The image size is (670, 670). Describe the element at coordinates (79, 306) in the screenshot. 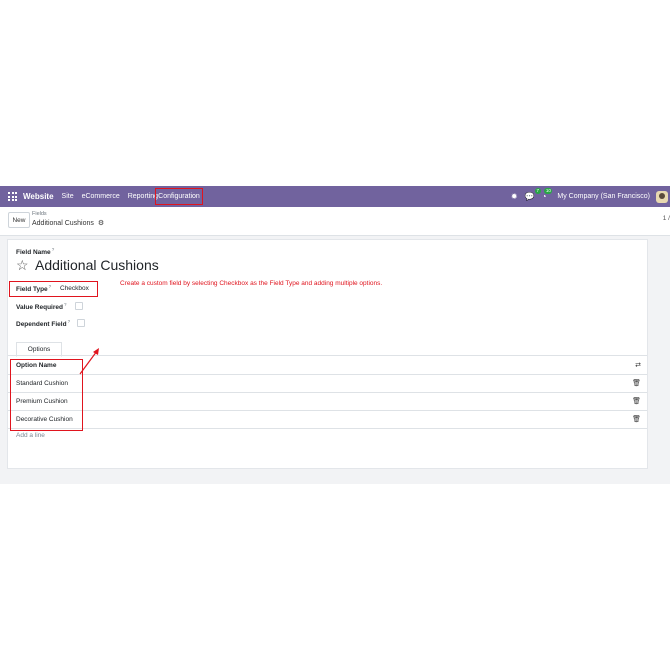

I see `value-required-checkbox` at that location.